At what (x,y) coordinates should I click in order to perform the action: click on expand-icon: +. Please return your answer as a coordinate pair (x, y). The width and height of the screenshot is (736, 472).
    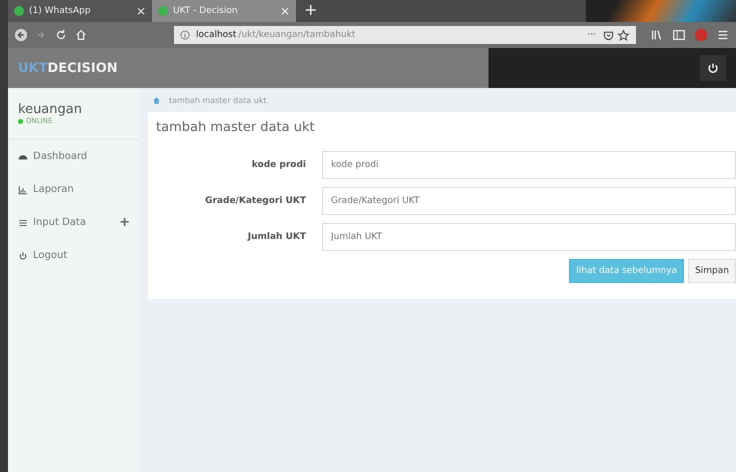
    Looking at the image, I should click on (124, 222).